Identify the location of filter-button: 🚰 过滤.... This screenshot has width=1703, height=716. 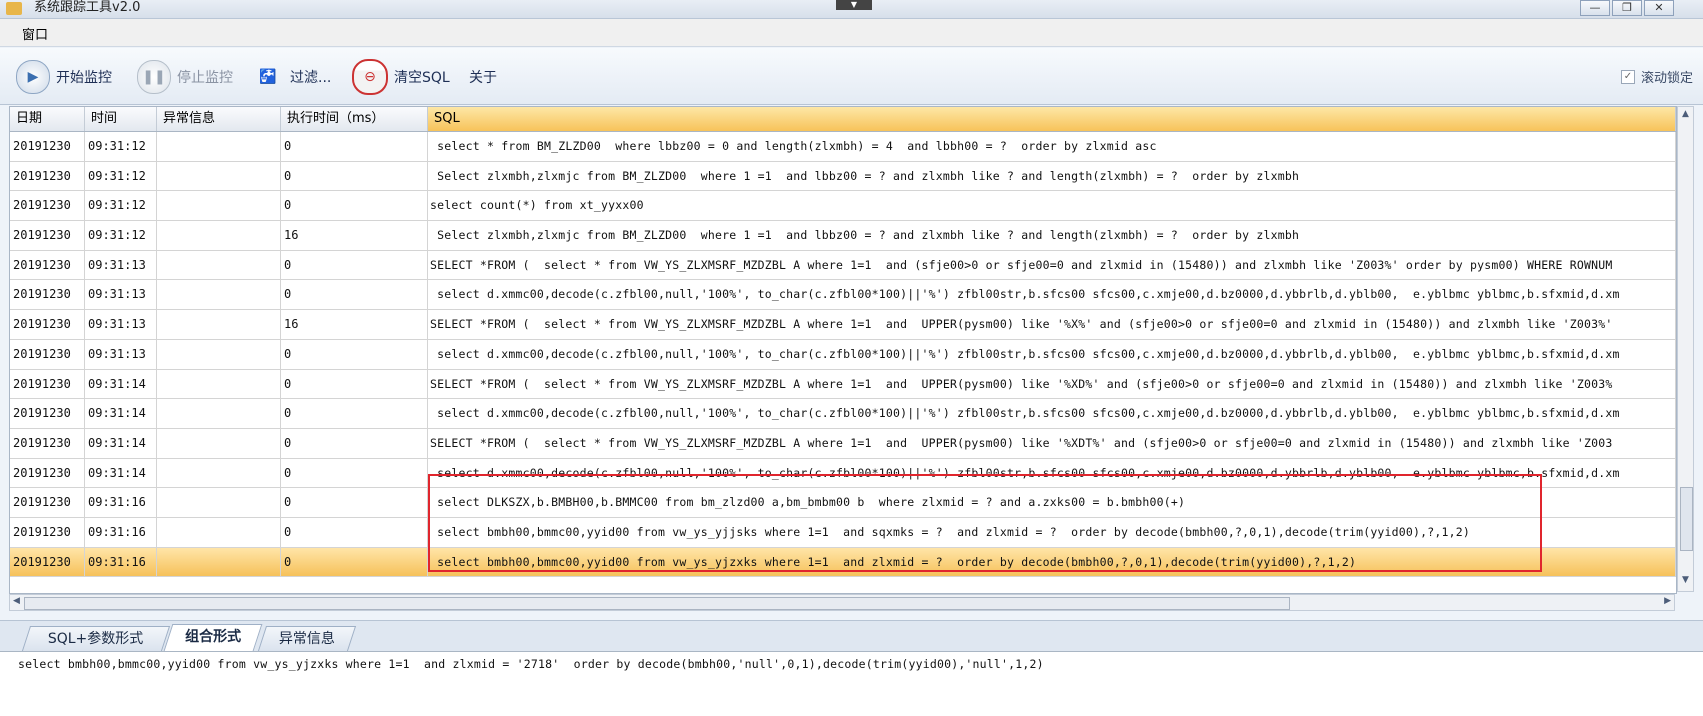
(291, 77).